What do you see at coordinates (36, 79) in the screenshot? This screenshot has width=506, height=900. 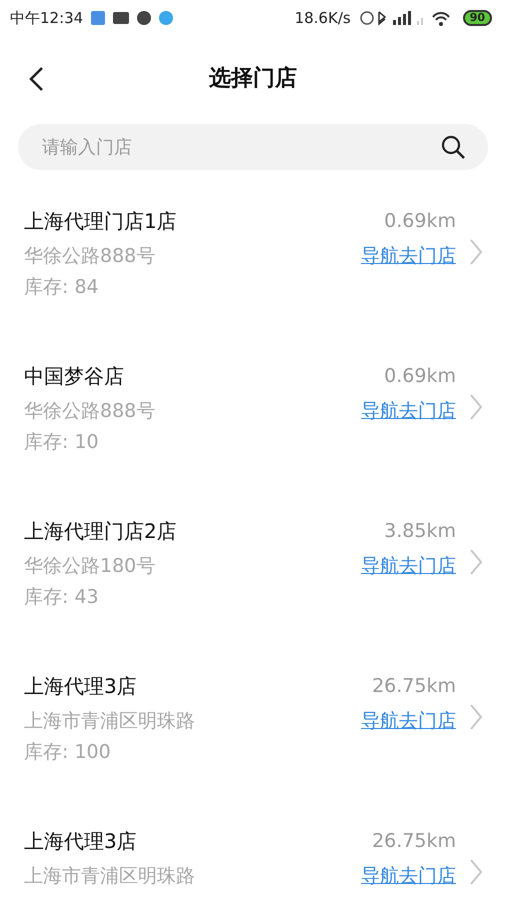 I see `back-icon` at bounding box center [36, 79].